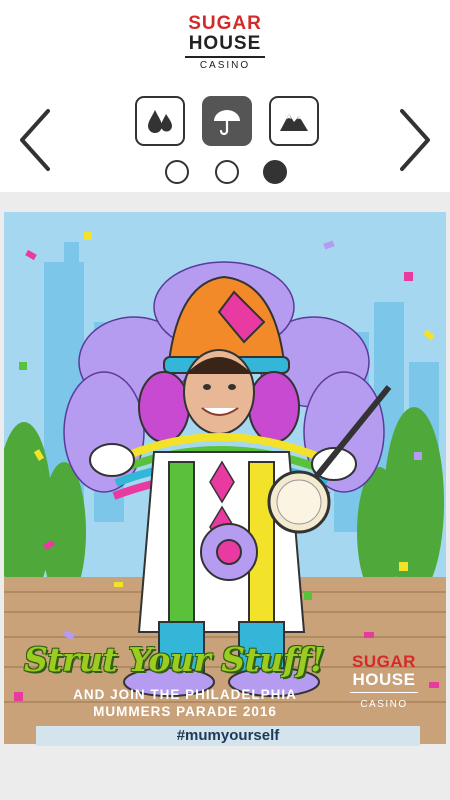 This screenshot has height=800, width=450. I want to click on poster-brand-logo: SUGAR HOUSE CASINO, so click(384, 681).